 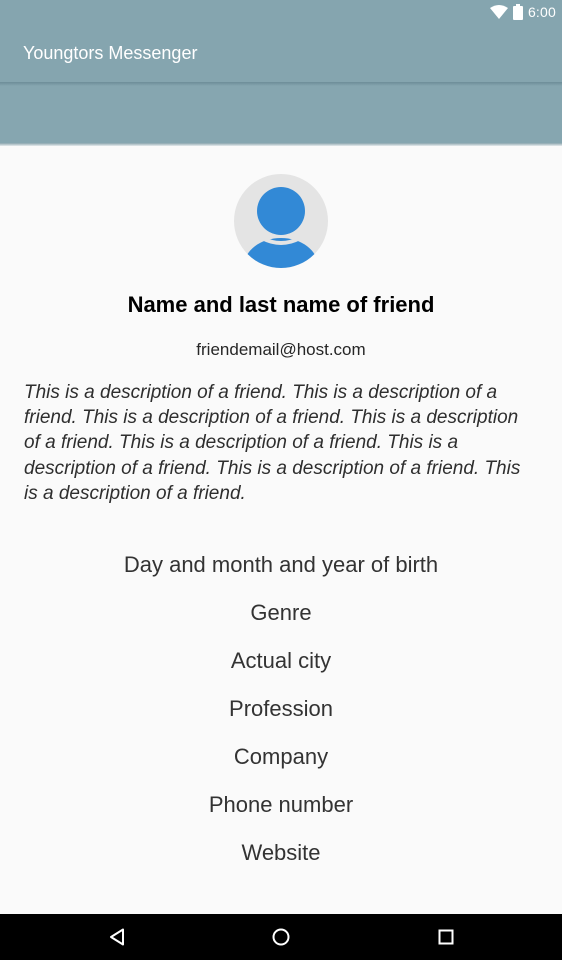 I want to click on recents-button, so click(x=446, y=937).